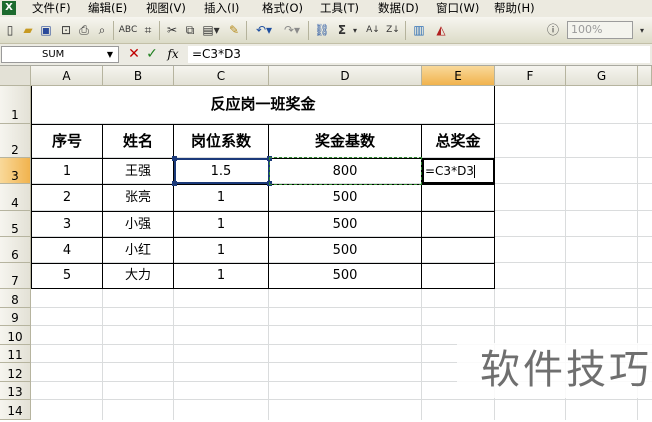  I want to click on paste-icon: ▤▾, so click(211, 30).